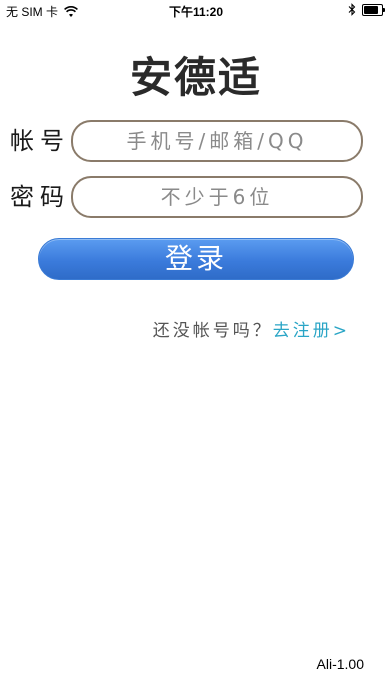 The image size is (392, 696). What do you see at coordinates (371, 9) in the screenshot?
I see `battery-fill` at bounding box center [371, 9].